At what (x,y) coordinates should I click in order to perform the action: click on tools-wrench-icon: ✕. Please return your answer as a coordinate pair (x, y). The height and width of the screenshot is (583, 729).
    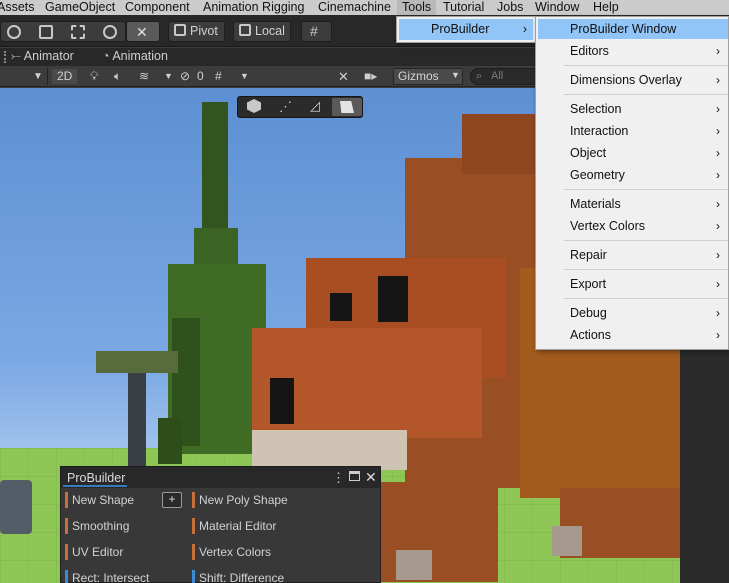
    Looking at the image, I should click on (343, 76).